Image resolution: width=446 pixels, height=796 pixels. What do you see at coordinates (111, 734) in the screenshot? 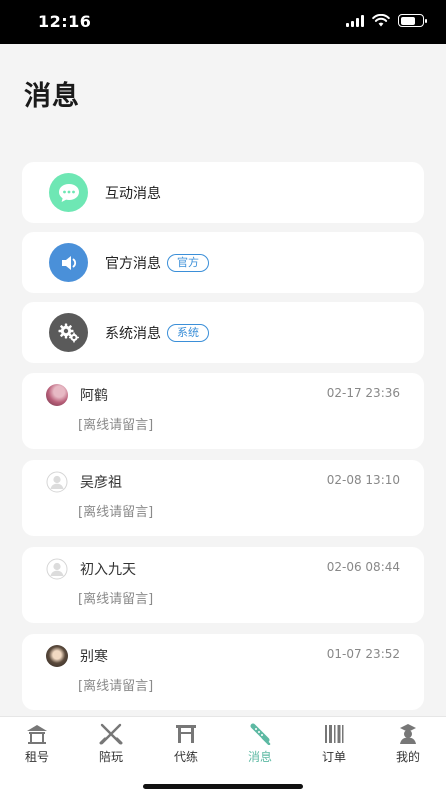
I see `crossed-swords-icon` at bounding box center [111, 734].